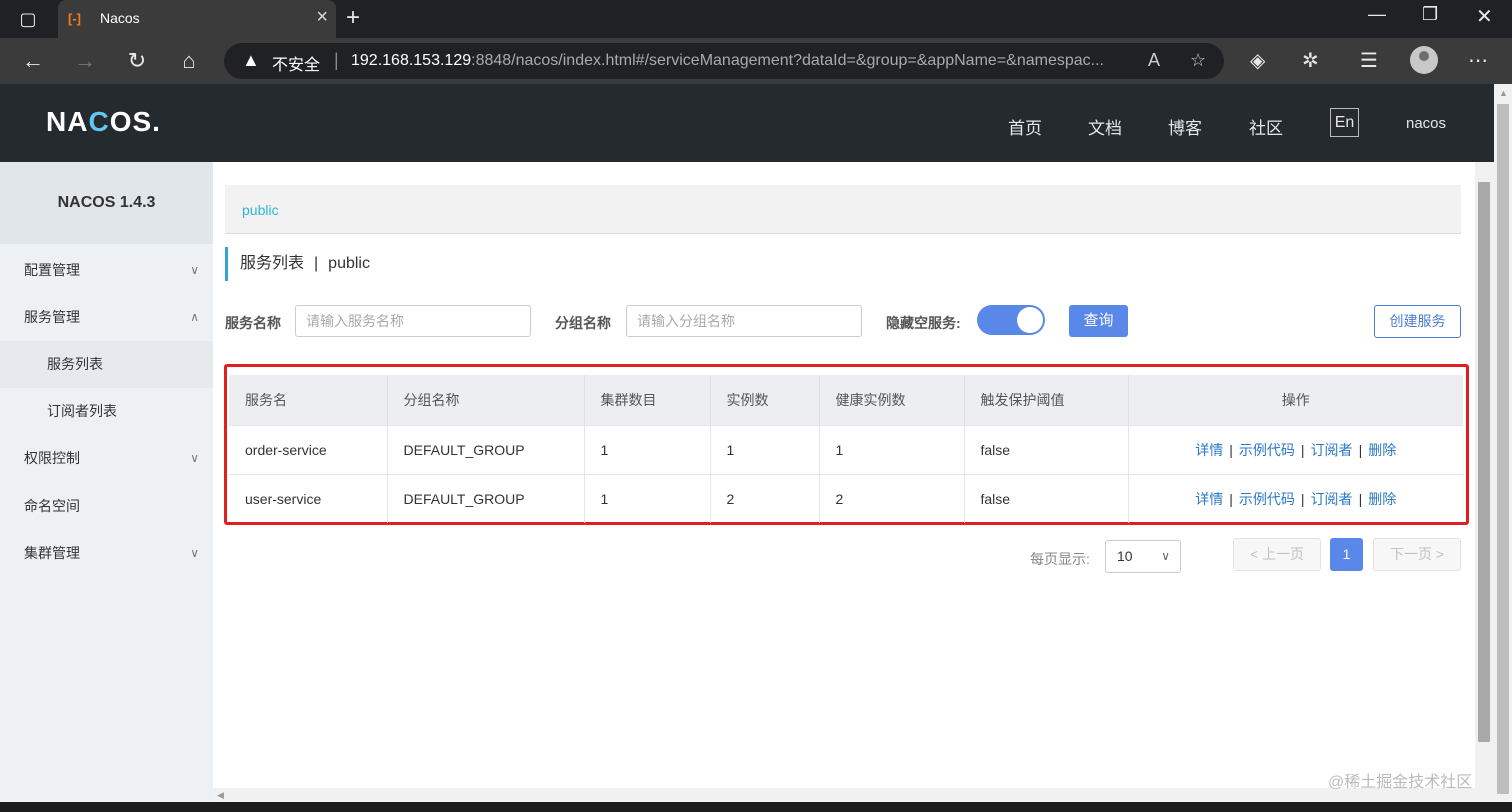 This screenshot has height=812, width=1512. I want to click on horizontal-scrollbar: ◀, so click(844, 795).